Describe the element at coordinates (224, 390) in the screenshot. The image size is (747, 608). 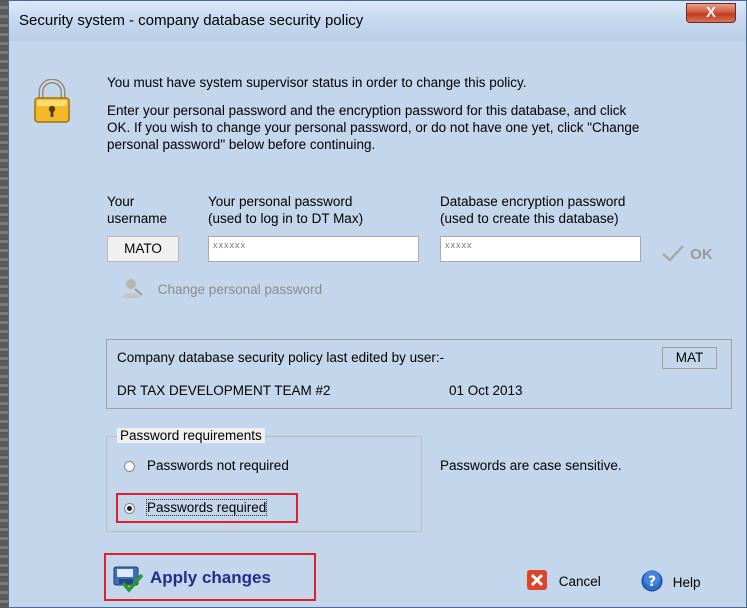
I see `editor-team-name: DR TAX DEVELOPMENT TEAM #2` at that location.